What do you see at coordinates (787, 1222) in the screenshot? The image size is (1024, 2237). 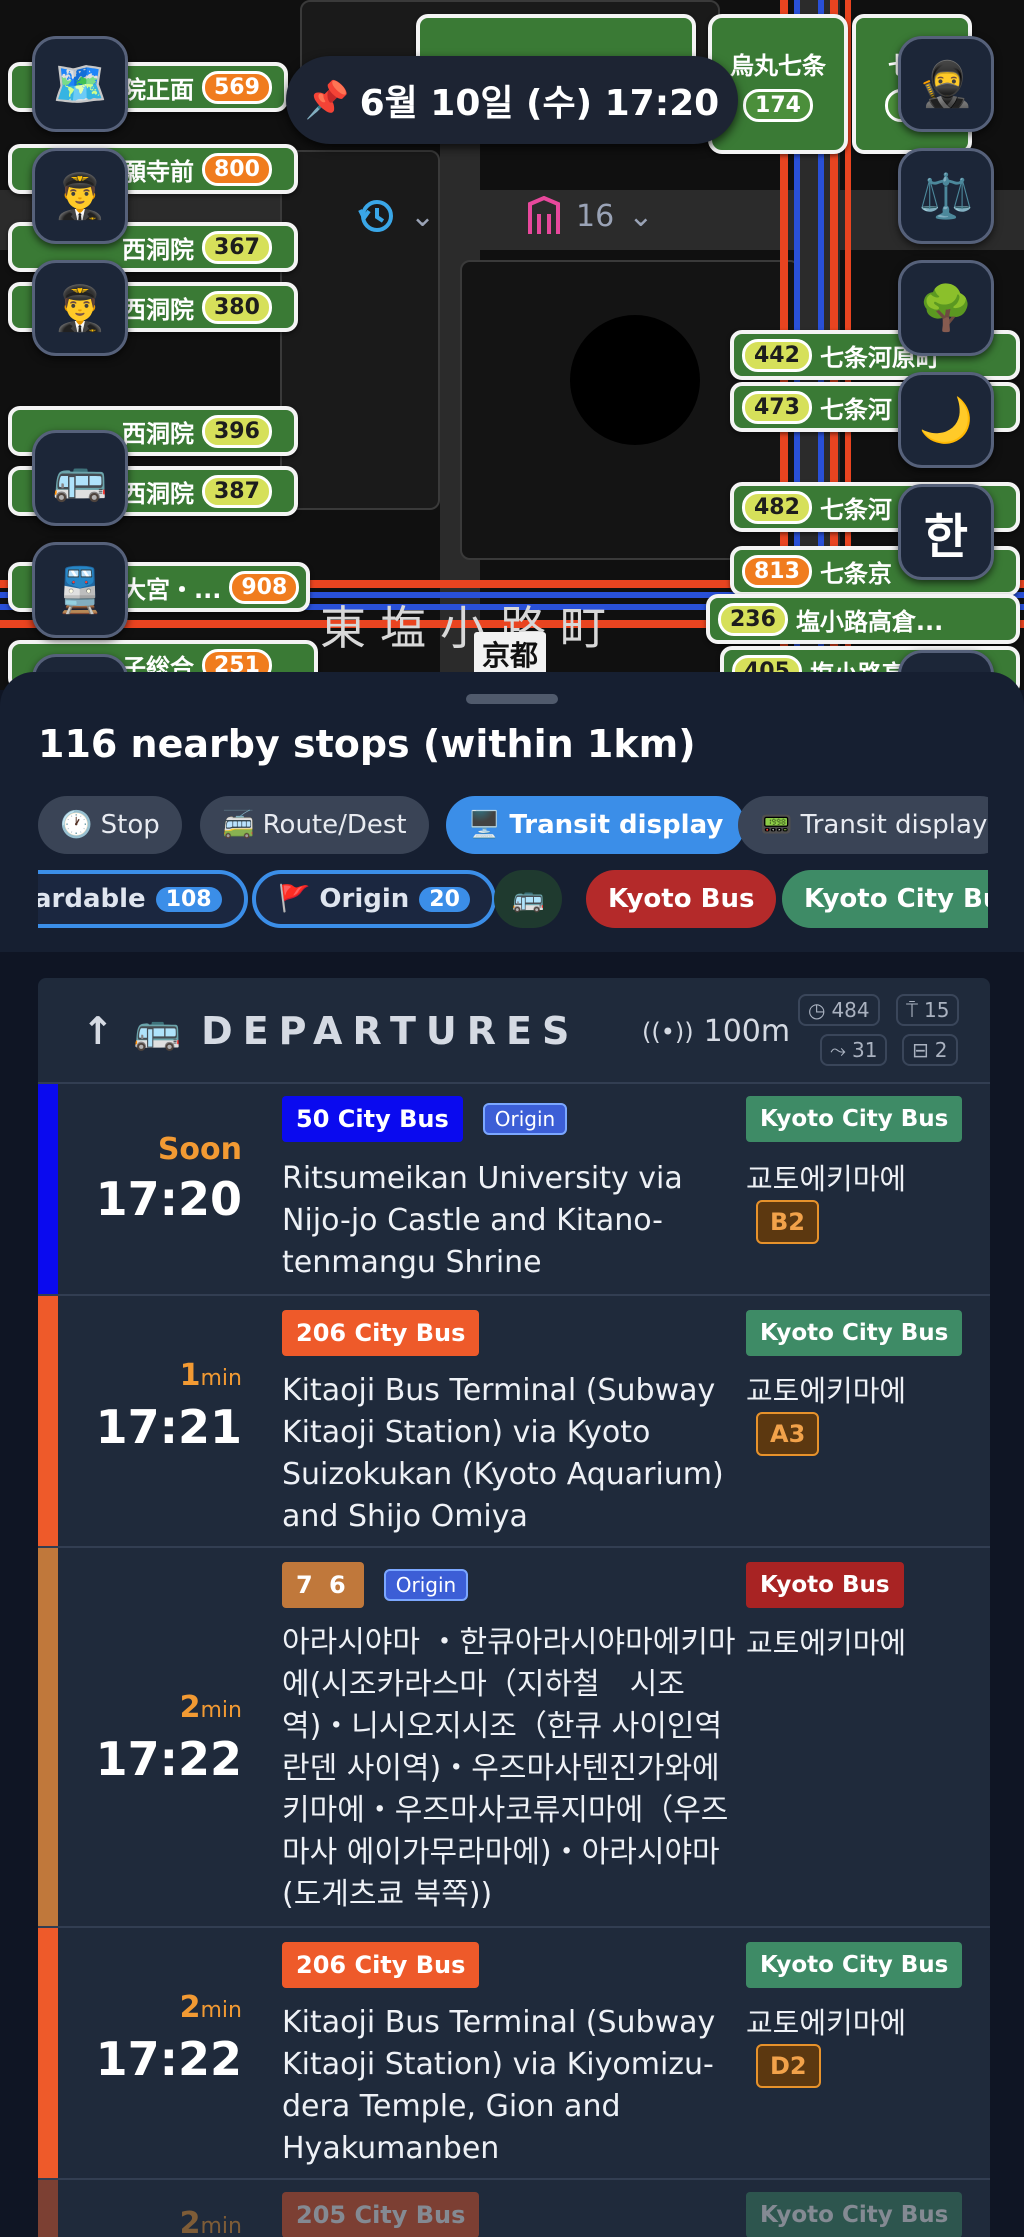 I see `platform-badge: B2` at bounding box center [787, 1222].